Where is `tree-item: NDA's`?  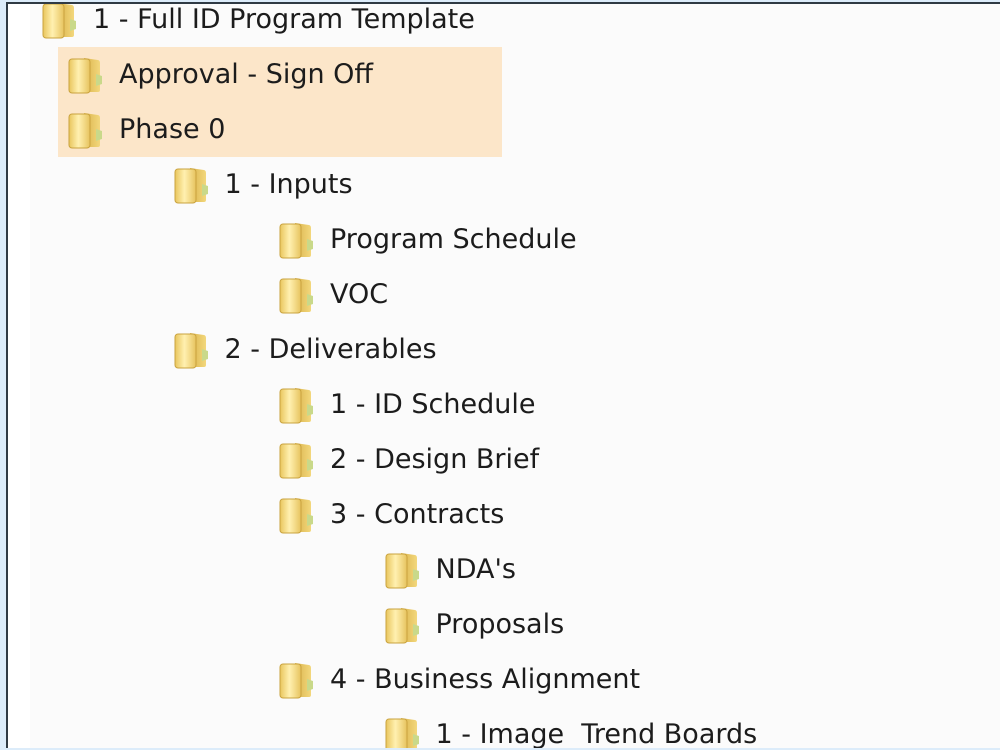
tree-item: NDA's is located at coordinates (451, 569).